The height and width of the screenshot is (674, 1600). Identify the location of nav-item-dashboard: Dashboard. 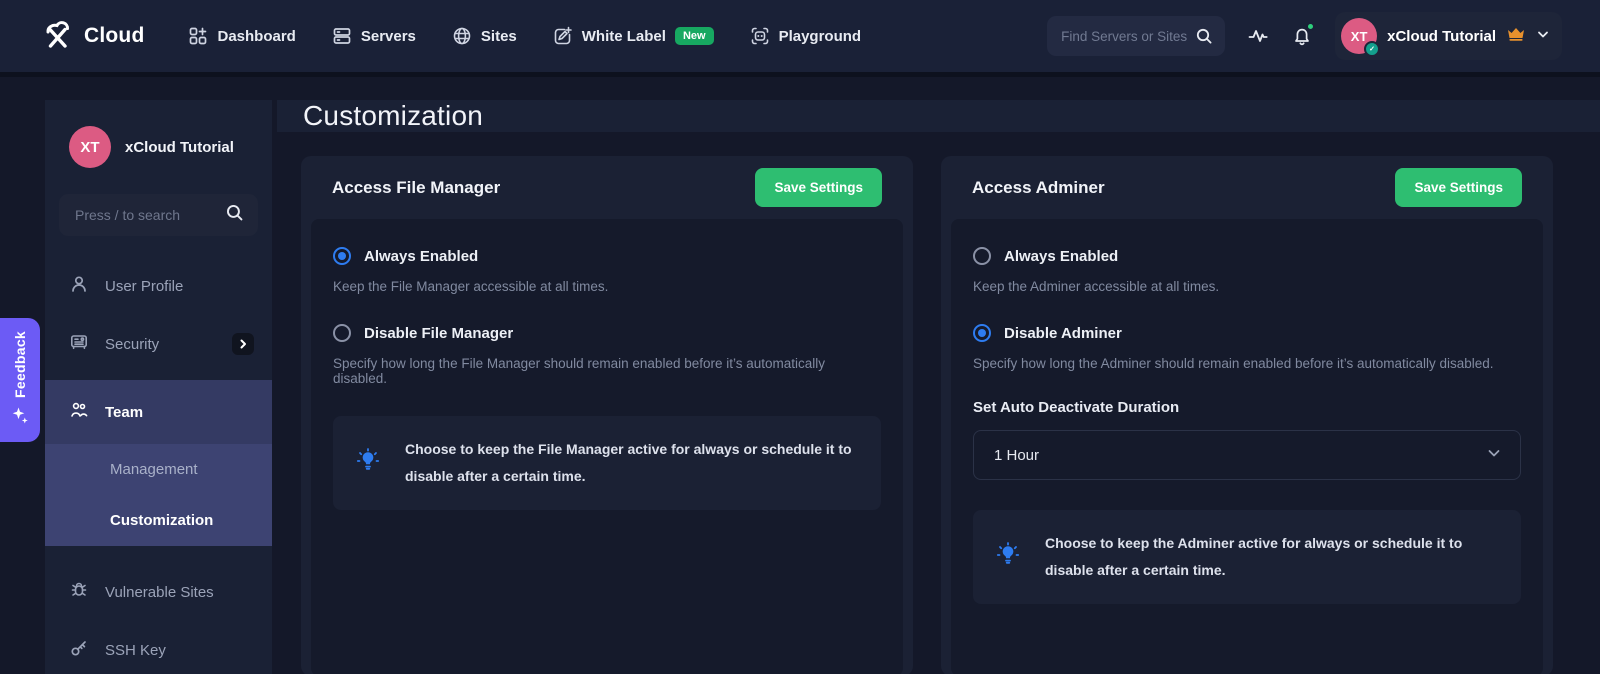
(242, 36).